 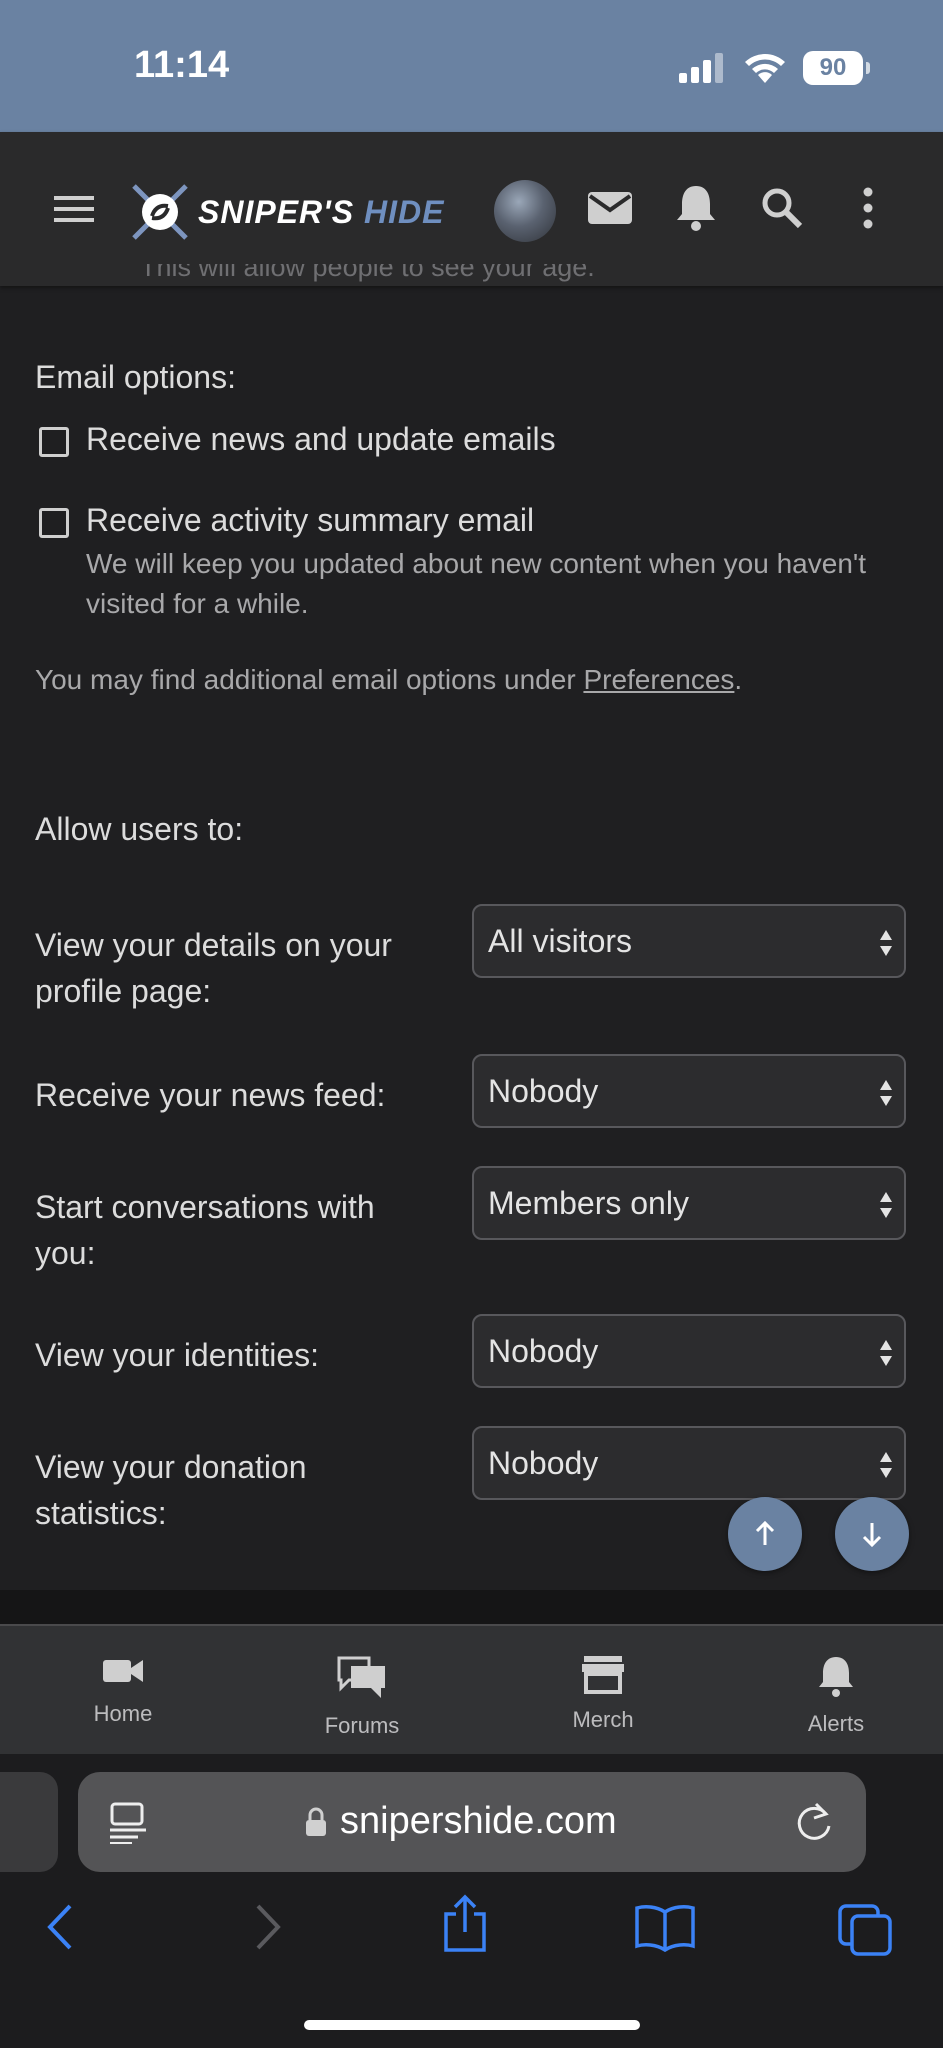 I want to click on bookmarks-icon, so click(x=665, y=1927).